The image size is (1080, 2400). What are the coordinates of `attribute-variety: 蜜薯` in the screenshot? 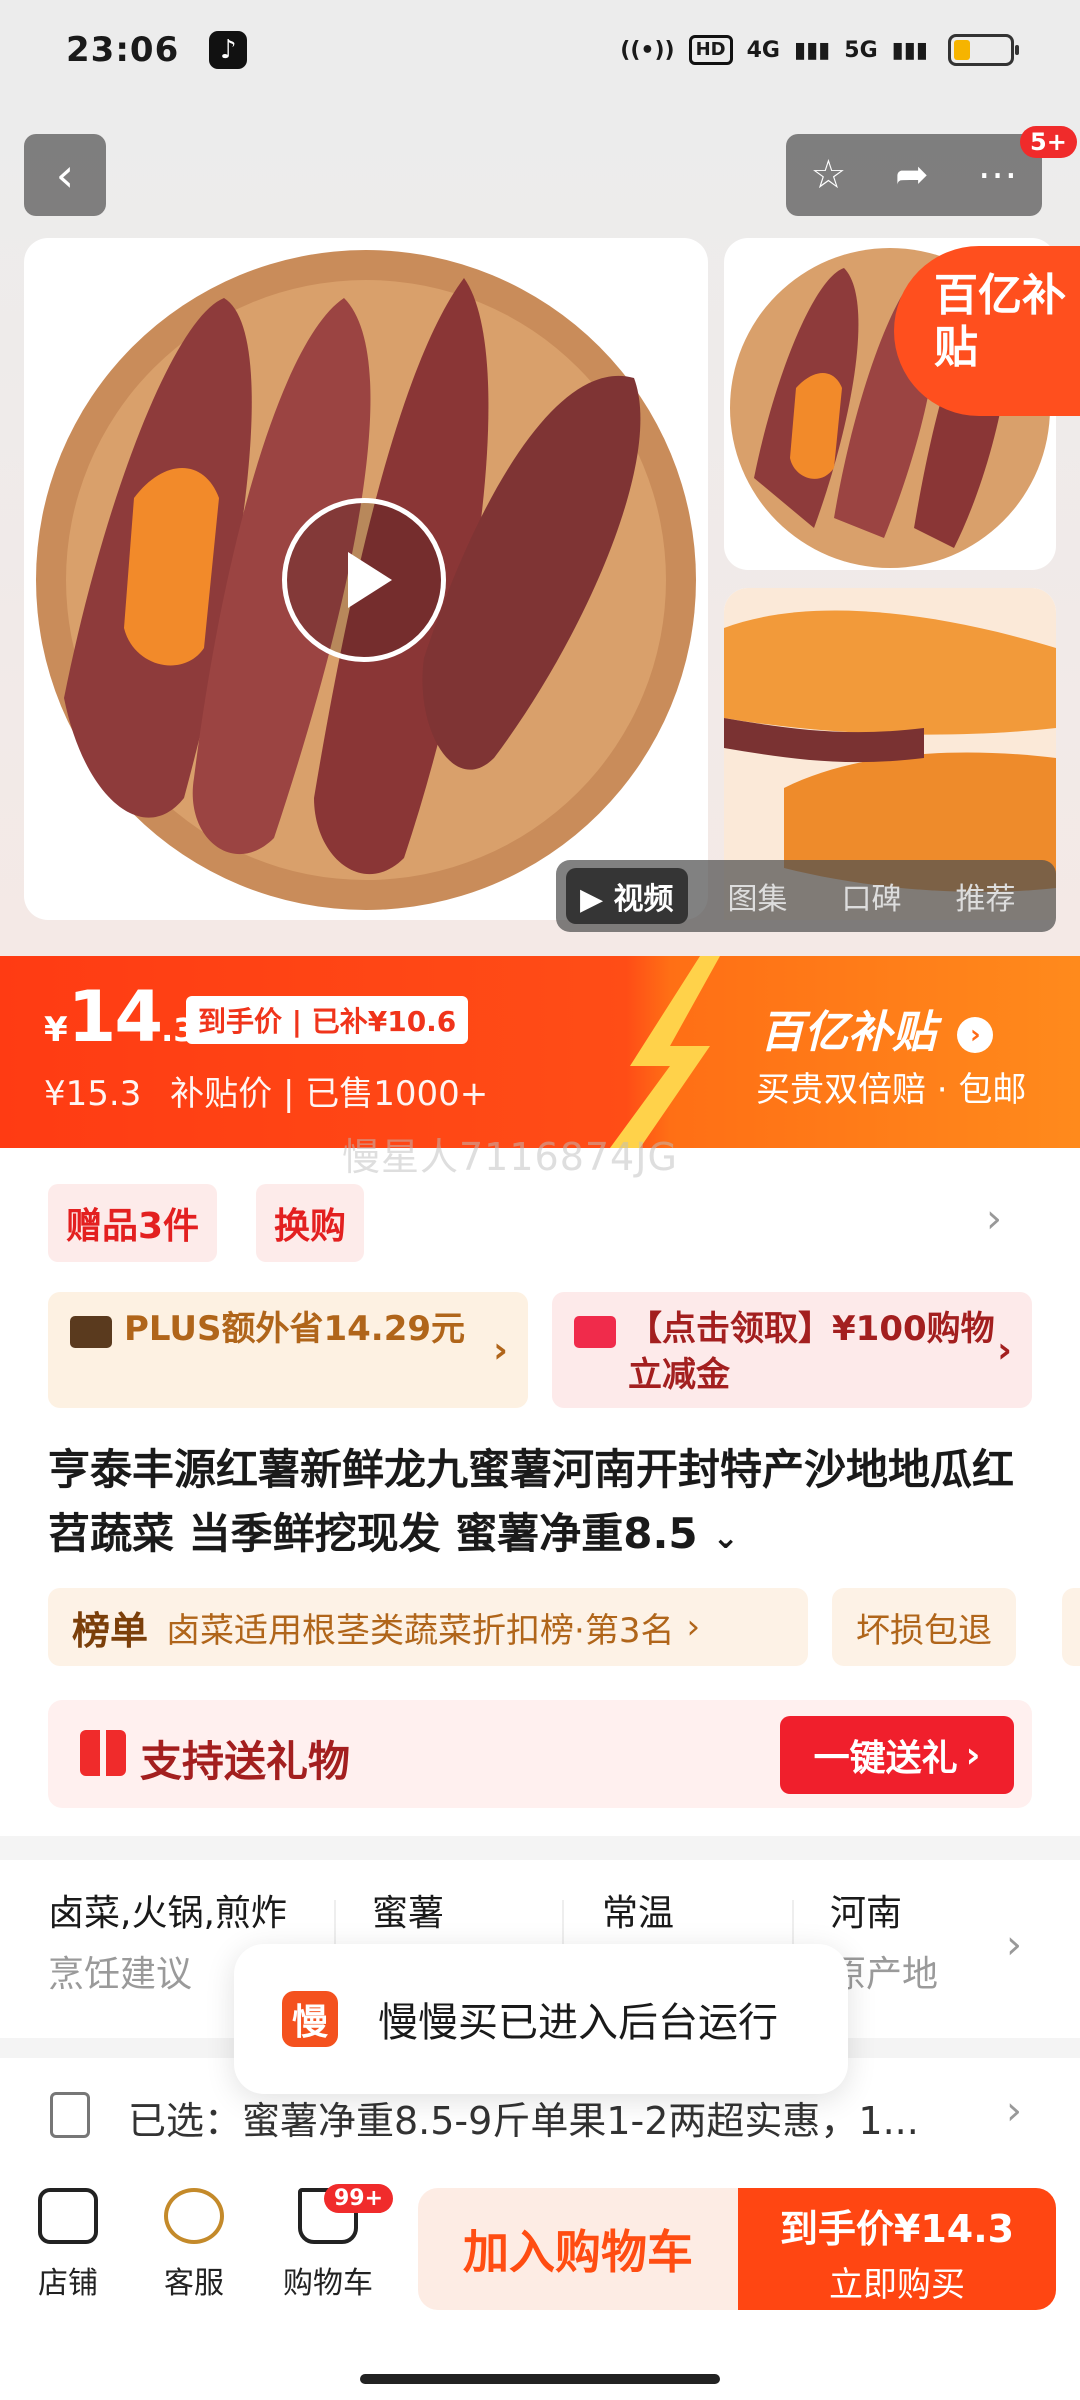 It's located at (482, 1914).